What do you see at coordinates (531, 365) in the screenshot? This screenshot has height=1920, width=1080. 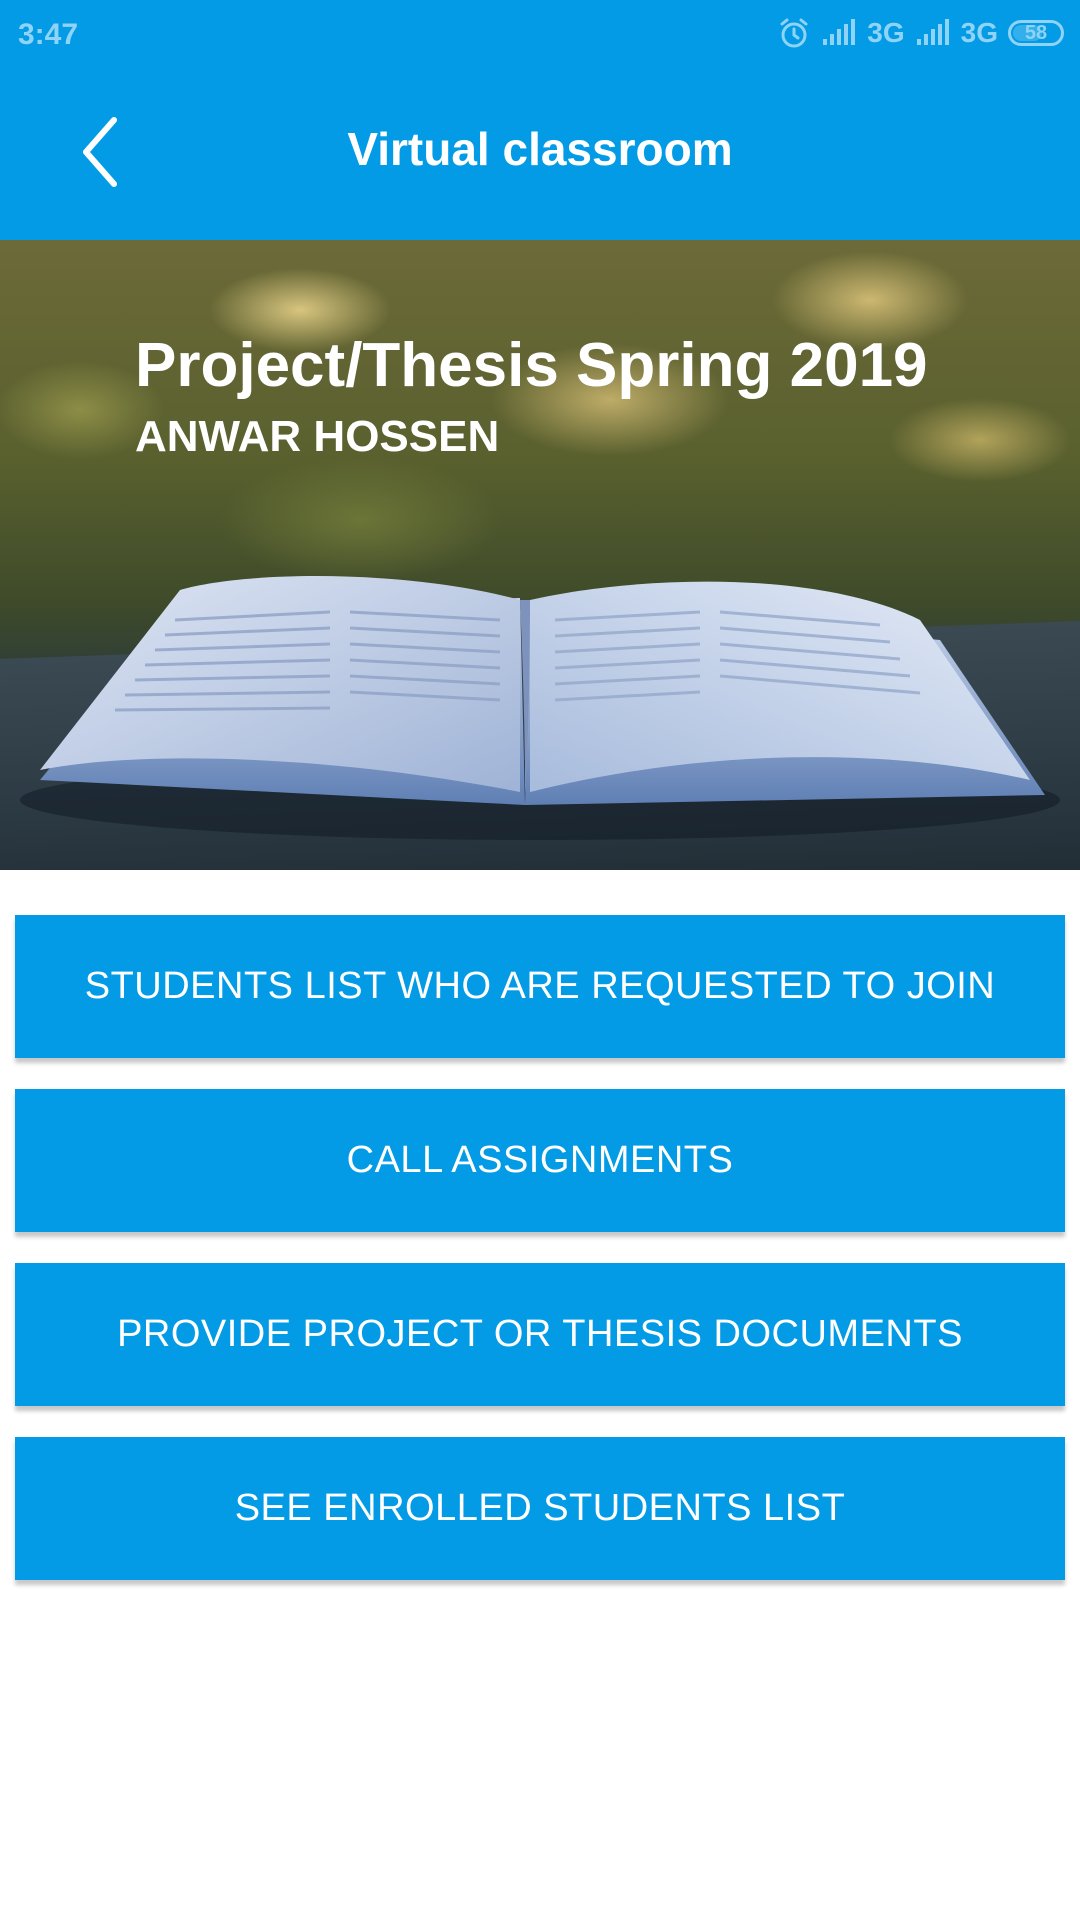 I see `class-title: Project/Thesis Spring 2019` at bounding box center [531, 365].